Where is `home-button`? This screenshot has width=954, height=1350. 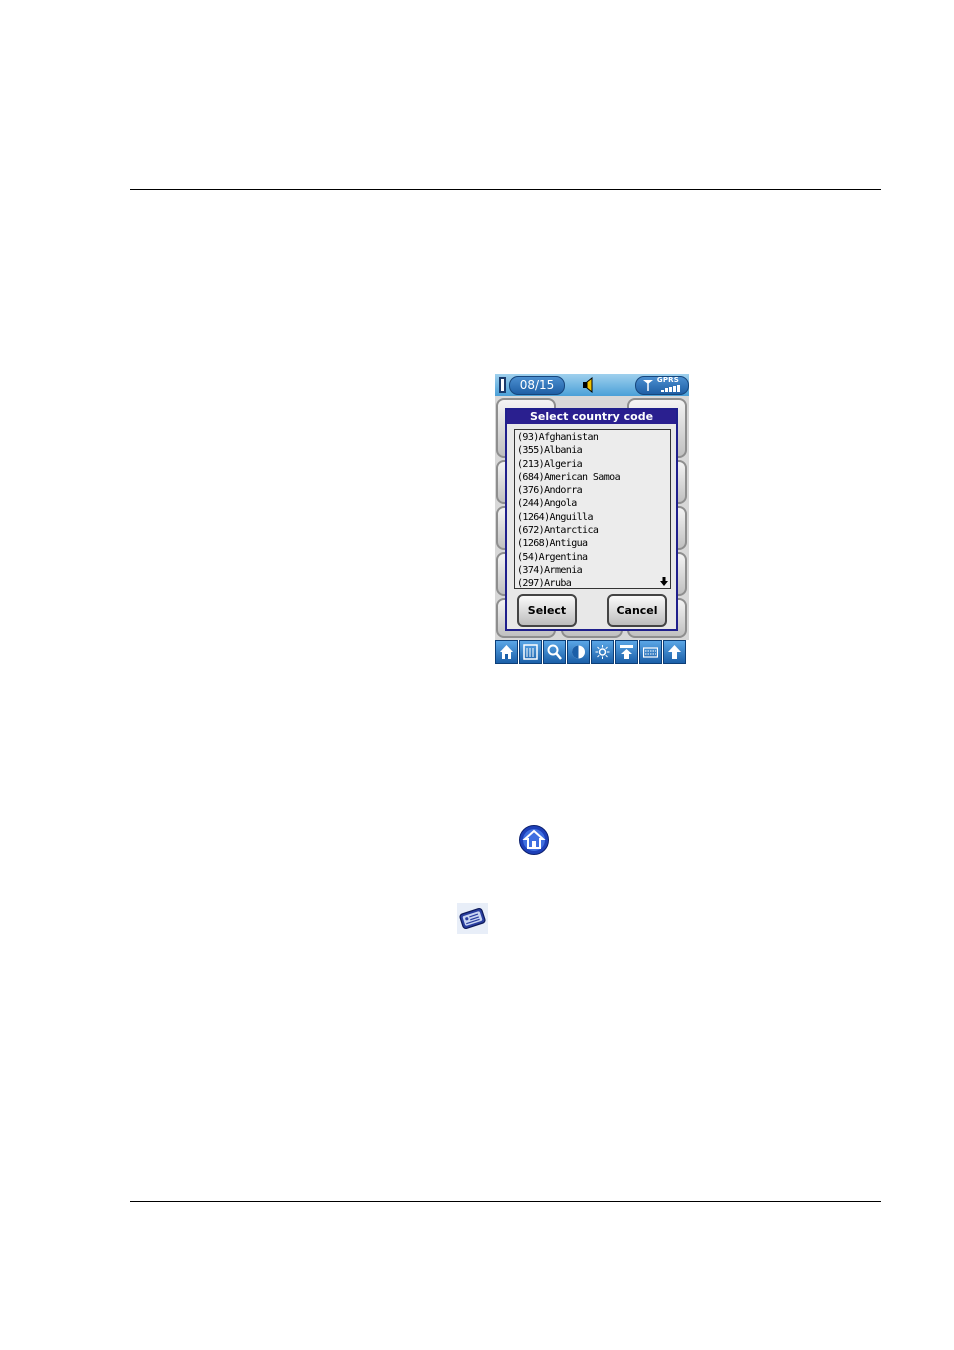 home-button is located at coordinates (506, 652).